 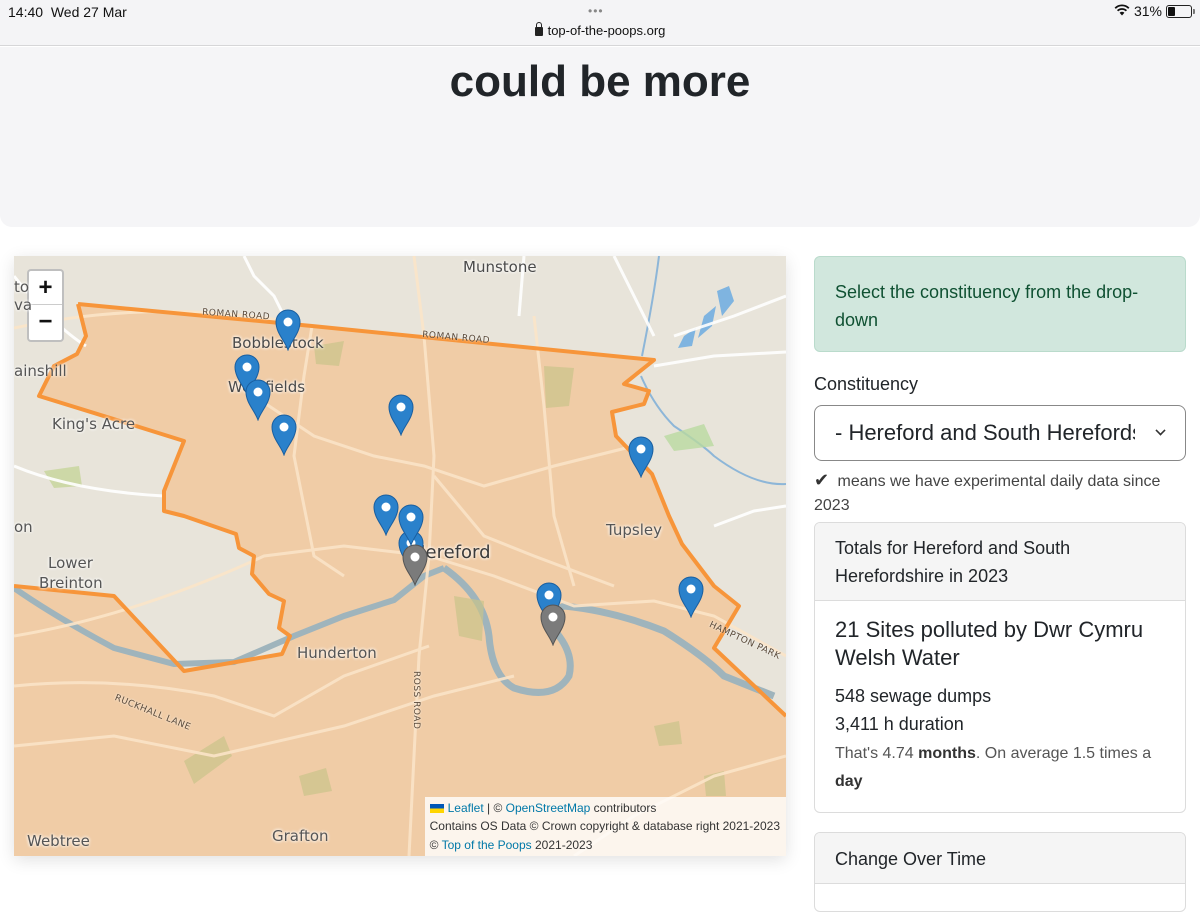 What do you see at coordinates (45, 322) in the screenshot?
I see `zoom-out-button: −` at bounding box center [45, 322].